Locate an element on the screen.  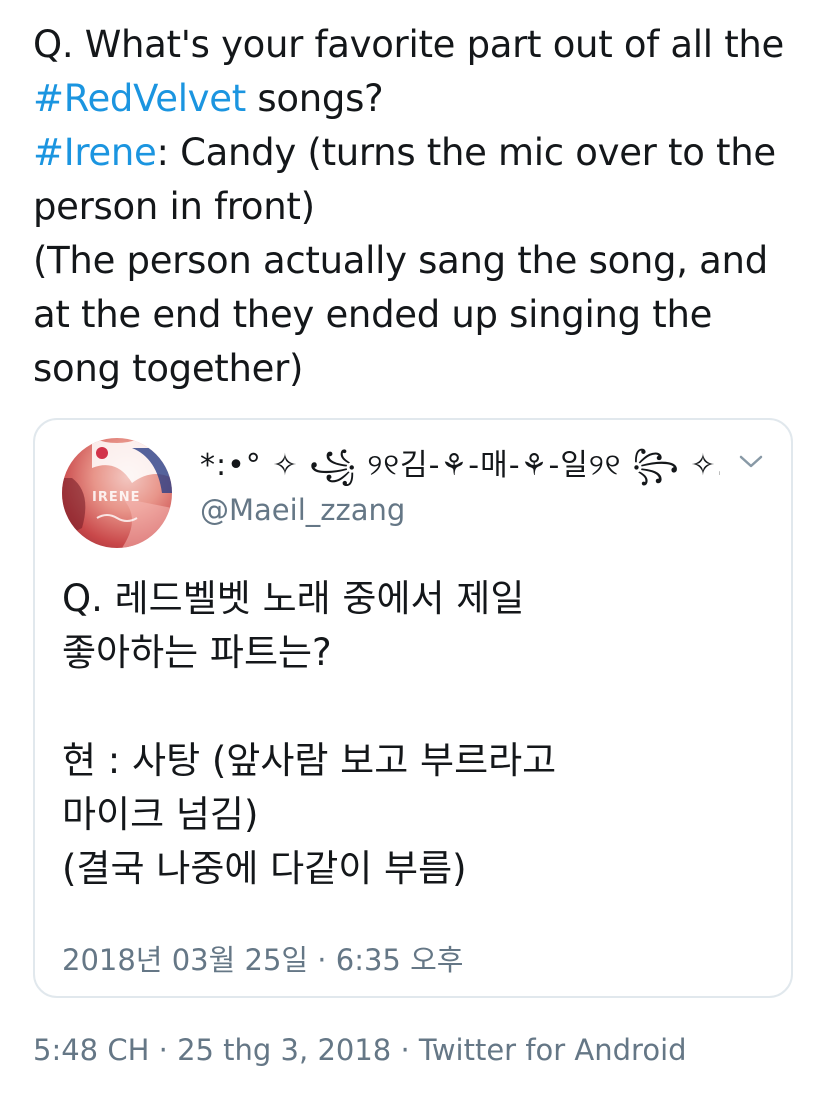
tweet-text-line: #Irene: Candy (turns the mic over to the is located at coordinates (418, 153).